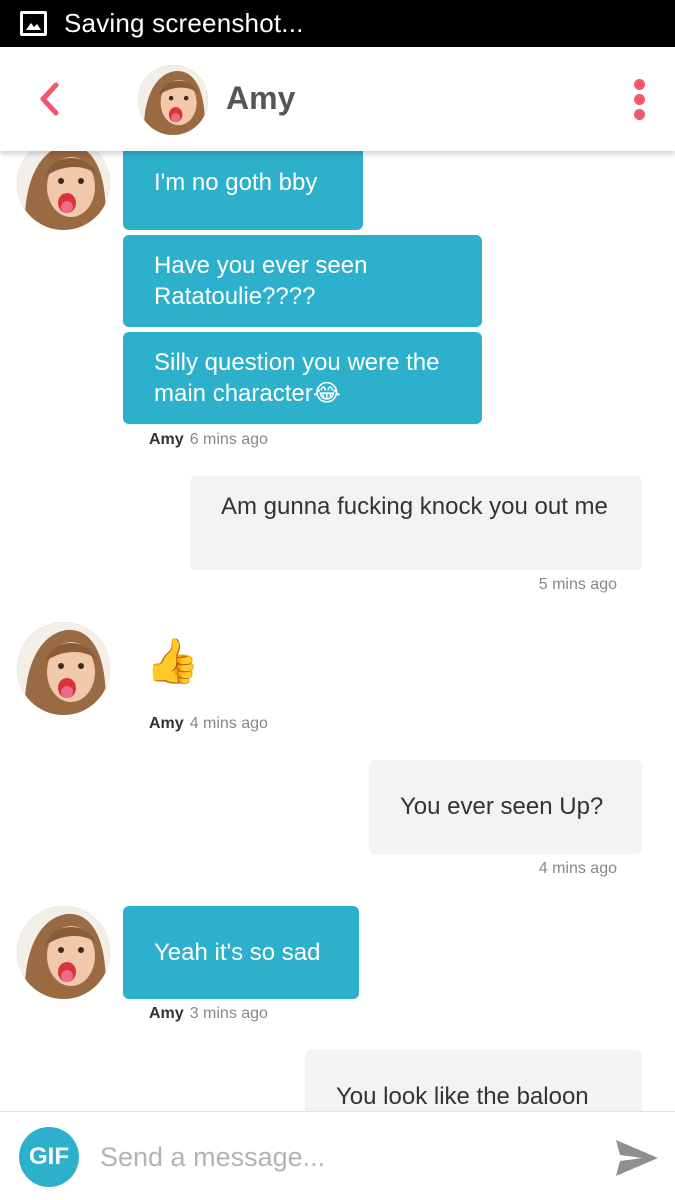  I want to click on gif-button: GIF, so click(49, 1157).